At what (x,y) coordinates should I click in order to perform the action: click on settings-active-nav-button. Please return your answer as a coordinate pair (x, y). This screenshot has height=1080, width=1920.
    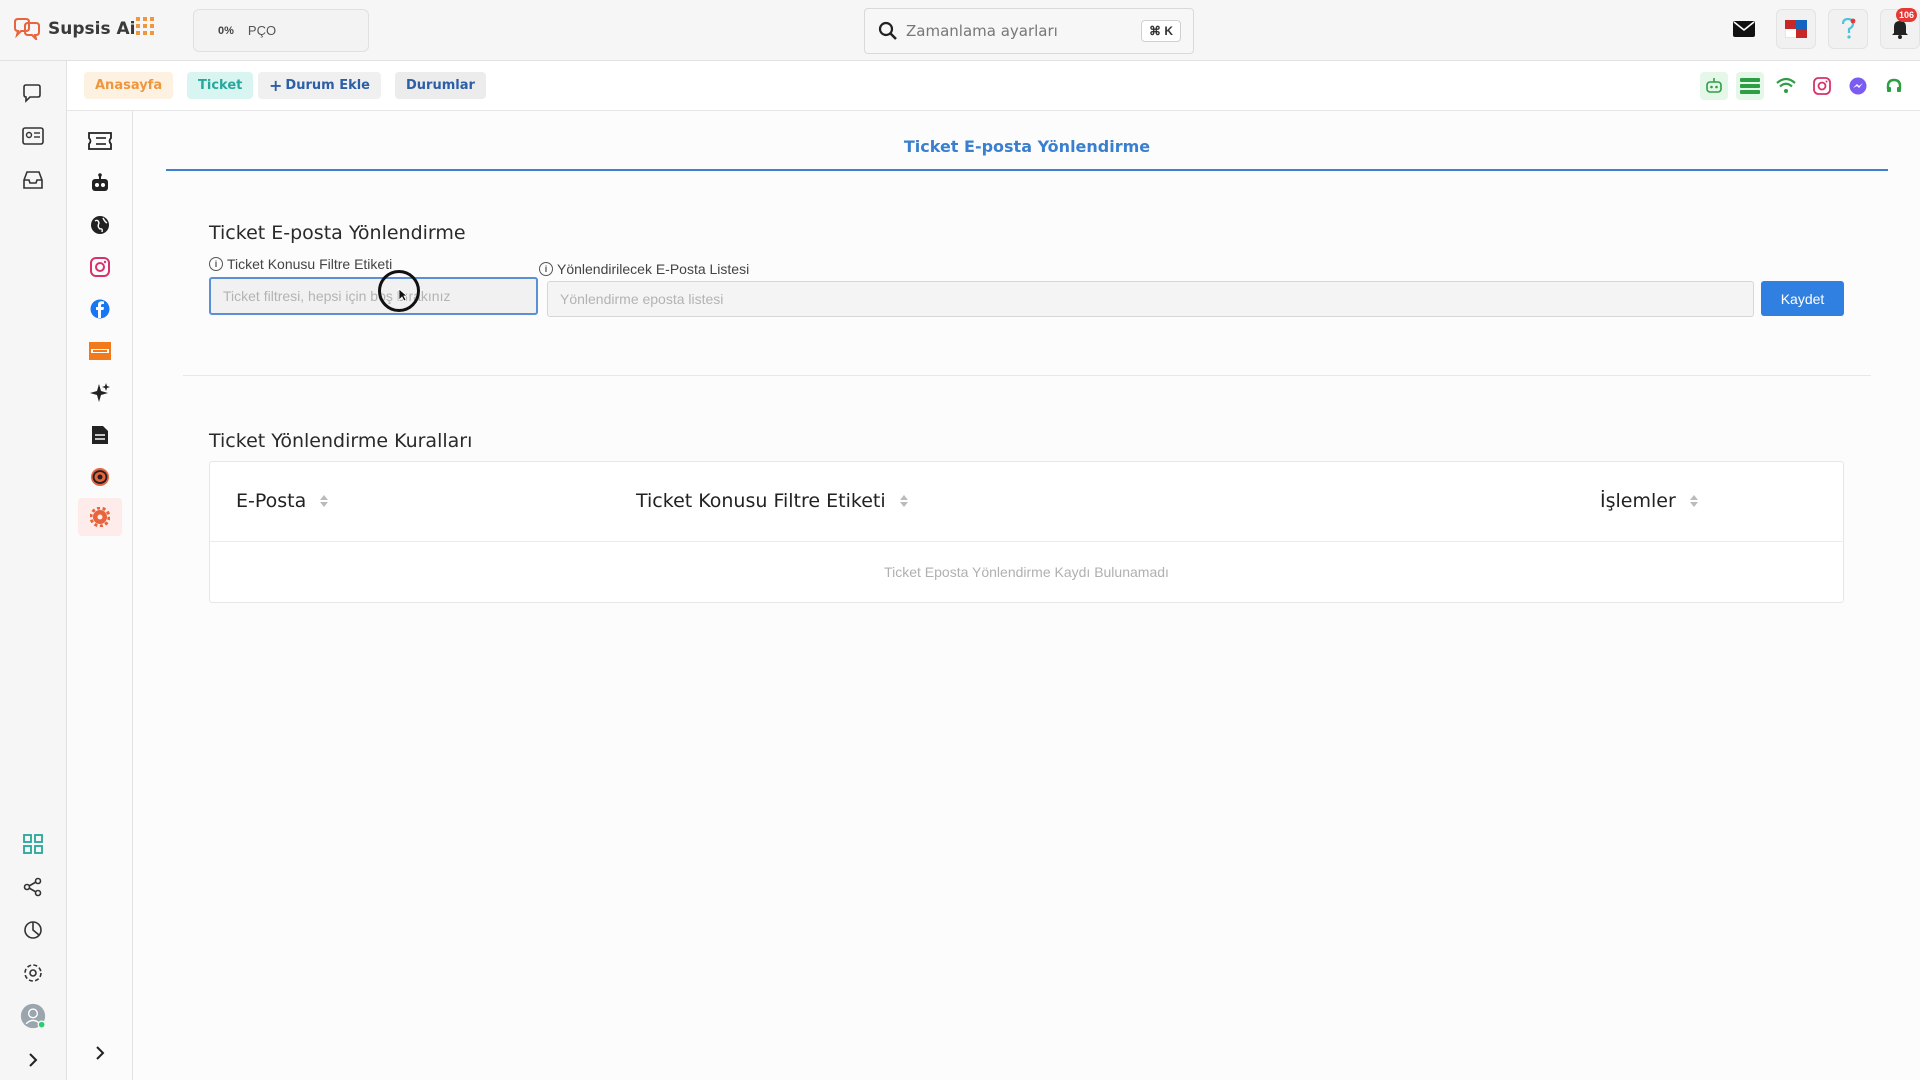
    Looking at the image, I should click on (100, 517).